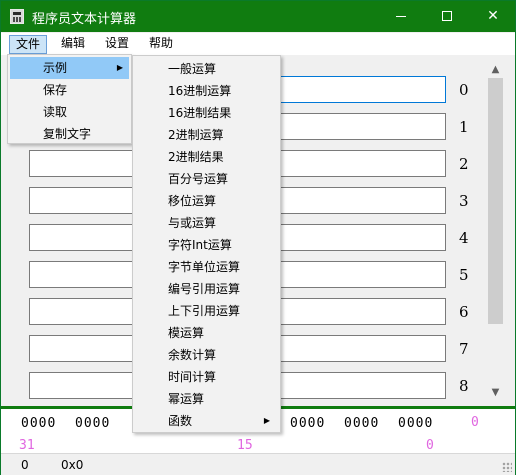 Image resolution: width=516 pixels, height=475 pixels. What do you see at coordinates (84, 19) in the screenshot?
I see `window-title: 程序员文本计算器` at bounding box center [84, 19].